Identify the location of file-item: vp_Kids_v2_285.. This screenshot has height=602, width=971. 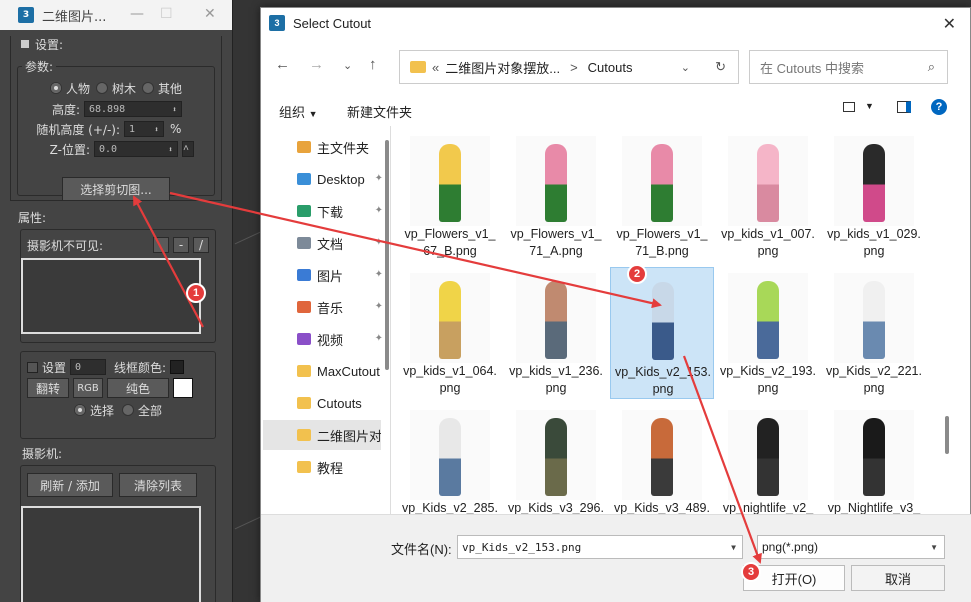
(450, 459).